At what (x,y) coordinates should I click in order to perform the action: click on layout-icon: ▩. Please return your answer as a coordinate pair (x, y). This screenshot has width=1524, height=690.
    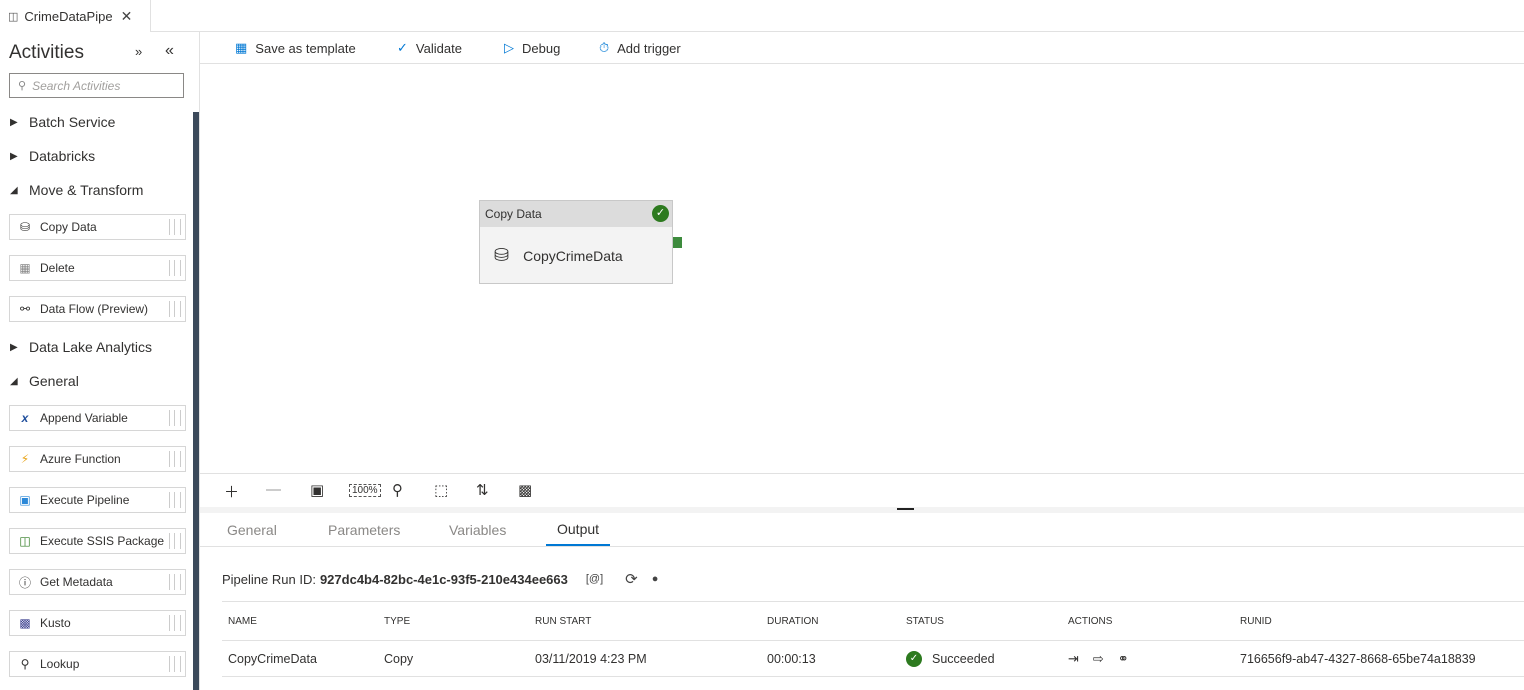
    Looking at the image, I should click on (525, 490).